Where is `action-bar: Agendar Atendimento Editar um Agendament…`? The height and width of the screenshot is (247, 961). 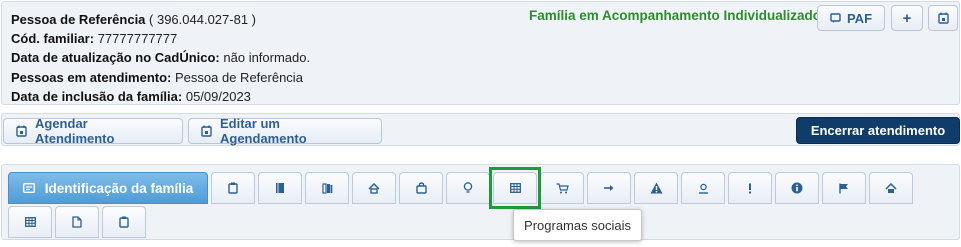 action-bar: Agendar Atendimento Editar um Agendament… is located at coordinates (480, 129).